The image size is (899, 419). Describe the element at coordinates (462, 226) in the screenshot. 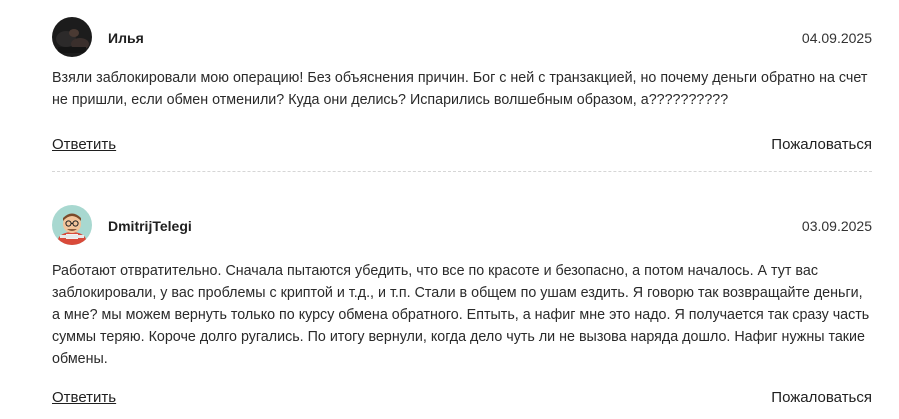

I see `review-header: DmitrijTelegi 03.09.2025` at that location.